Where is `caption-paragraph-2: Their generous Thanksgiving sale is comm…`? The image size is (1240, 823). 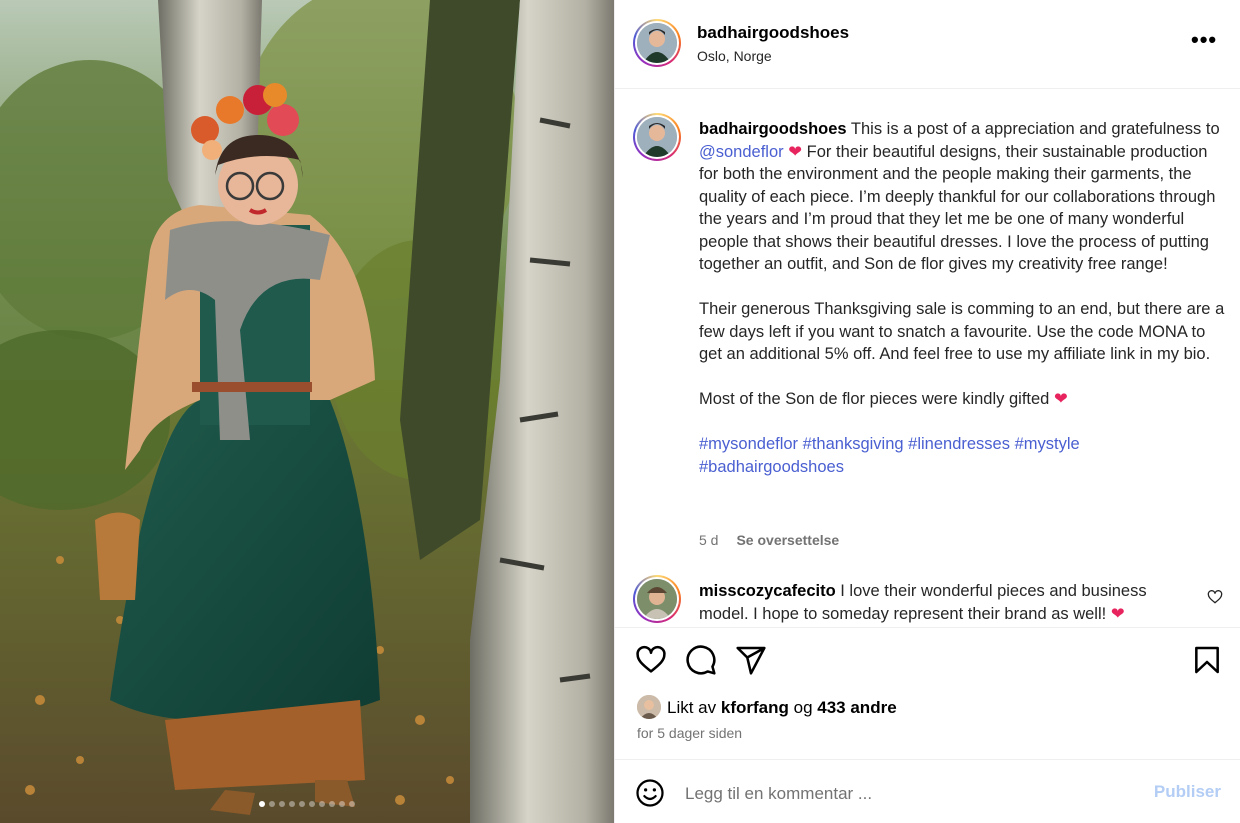 caption-paragraph-2: Their generous Thanksgiving sale is comm… is located at coordinates (962, 331).